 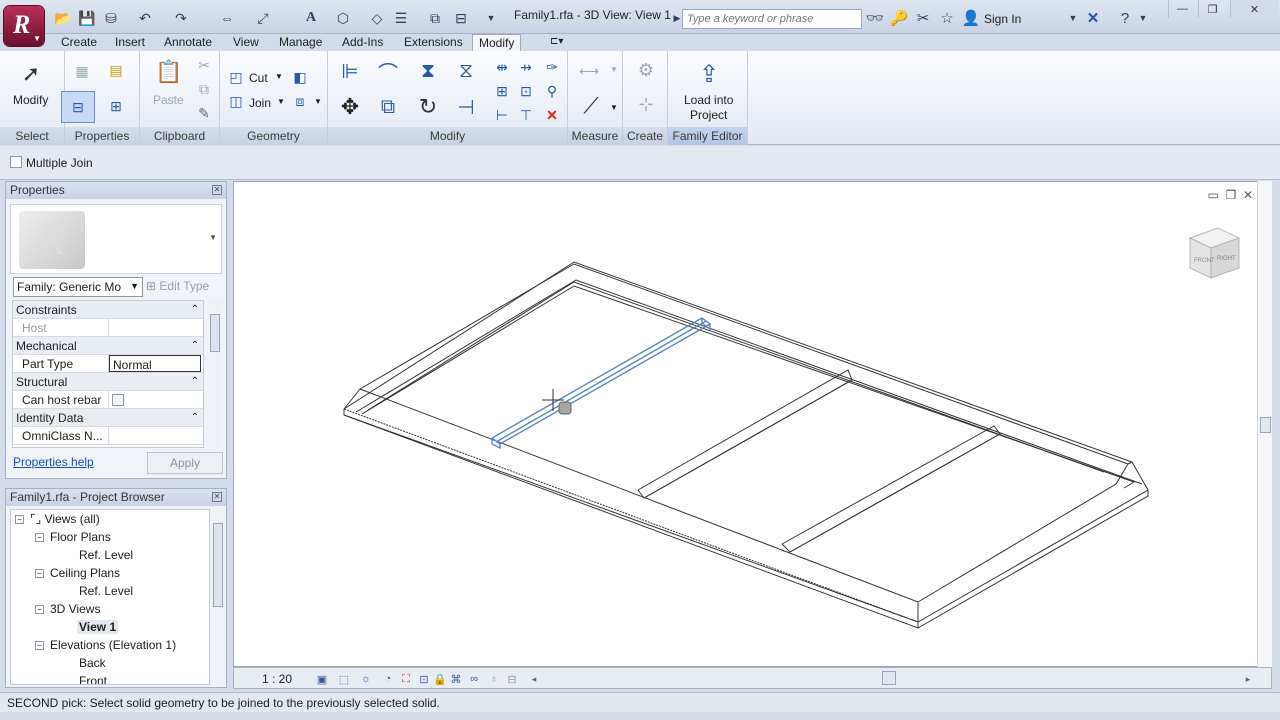 What do you see at coordinates (614, 69) in the screenshot?
I see `measure-dropdown-icon: ▼` at bounding box center [614, 69].